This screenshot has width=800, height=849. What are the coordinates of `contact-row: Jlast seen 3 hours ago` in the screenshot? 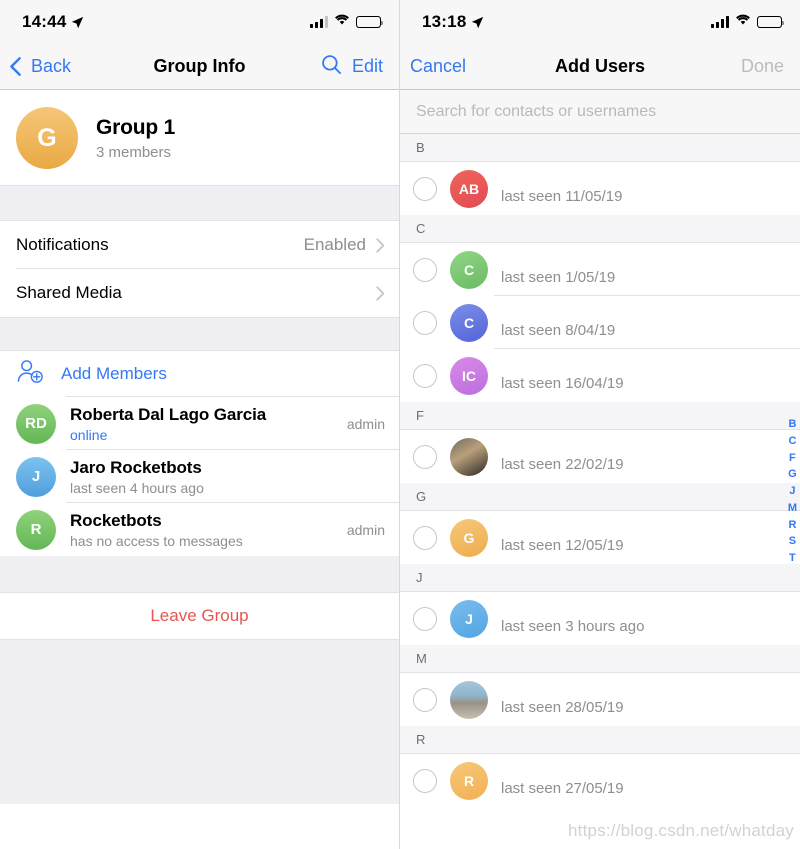 It's located at (600, 618).